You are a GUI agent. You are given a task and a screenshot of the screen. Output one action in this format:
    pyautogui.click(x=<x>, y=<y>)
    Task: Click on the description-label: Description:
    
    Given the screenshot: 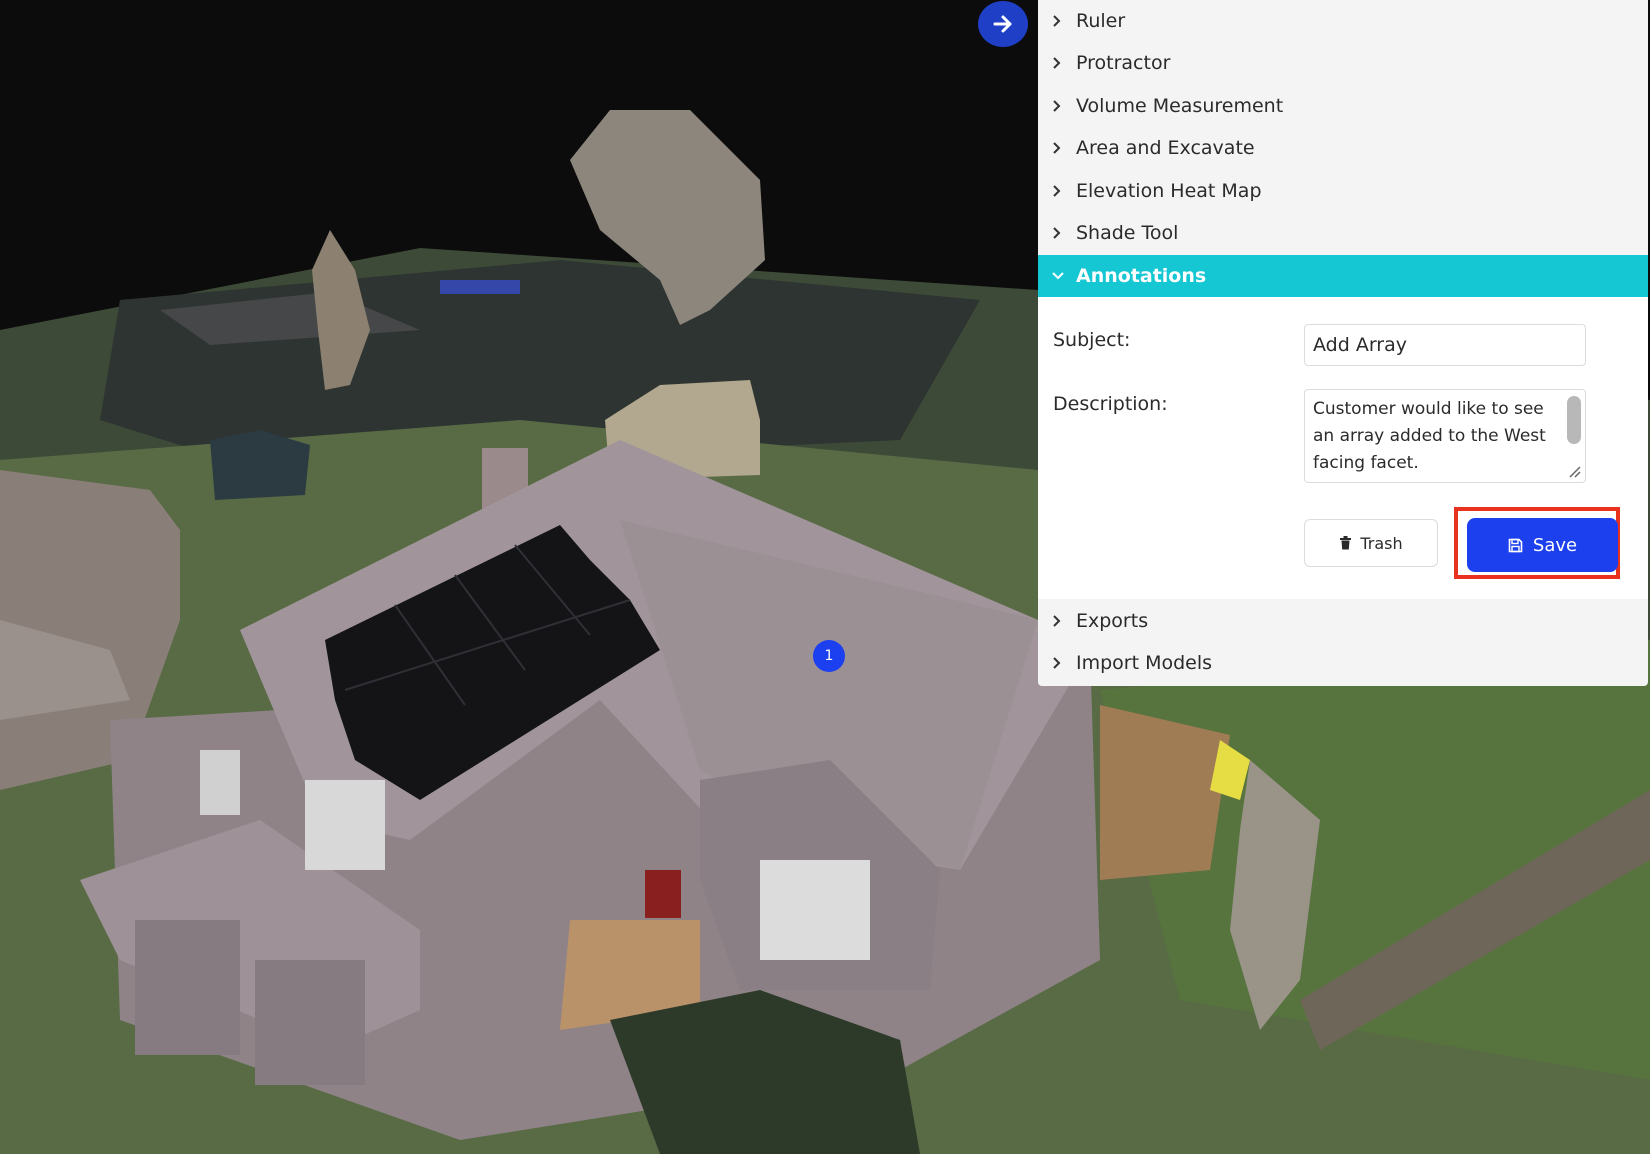 What is the action you would take?
    pyautogui.click(x=1110, y=404)
    